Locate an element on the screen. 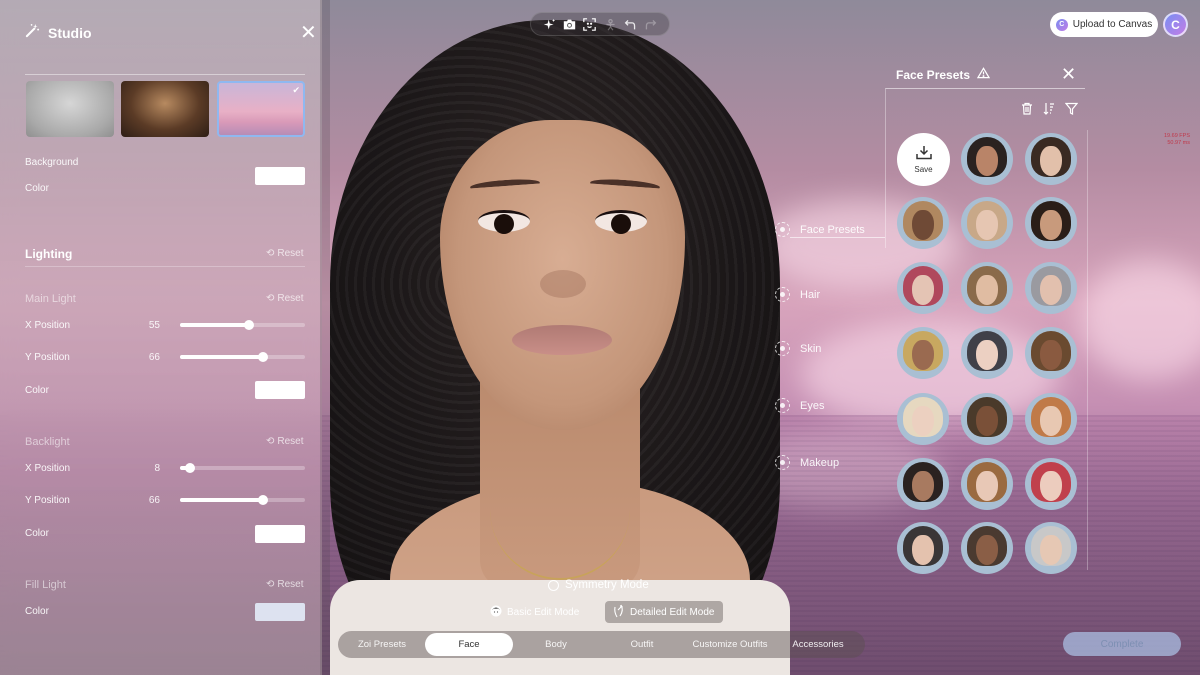  background-label: Background is located at coordinates (52, 162).